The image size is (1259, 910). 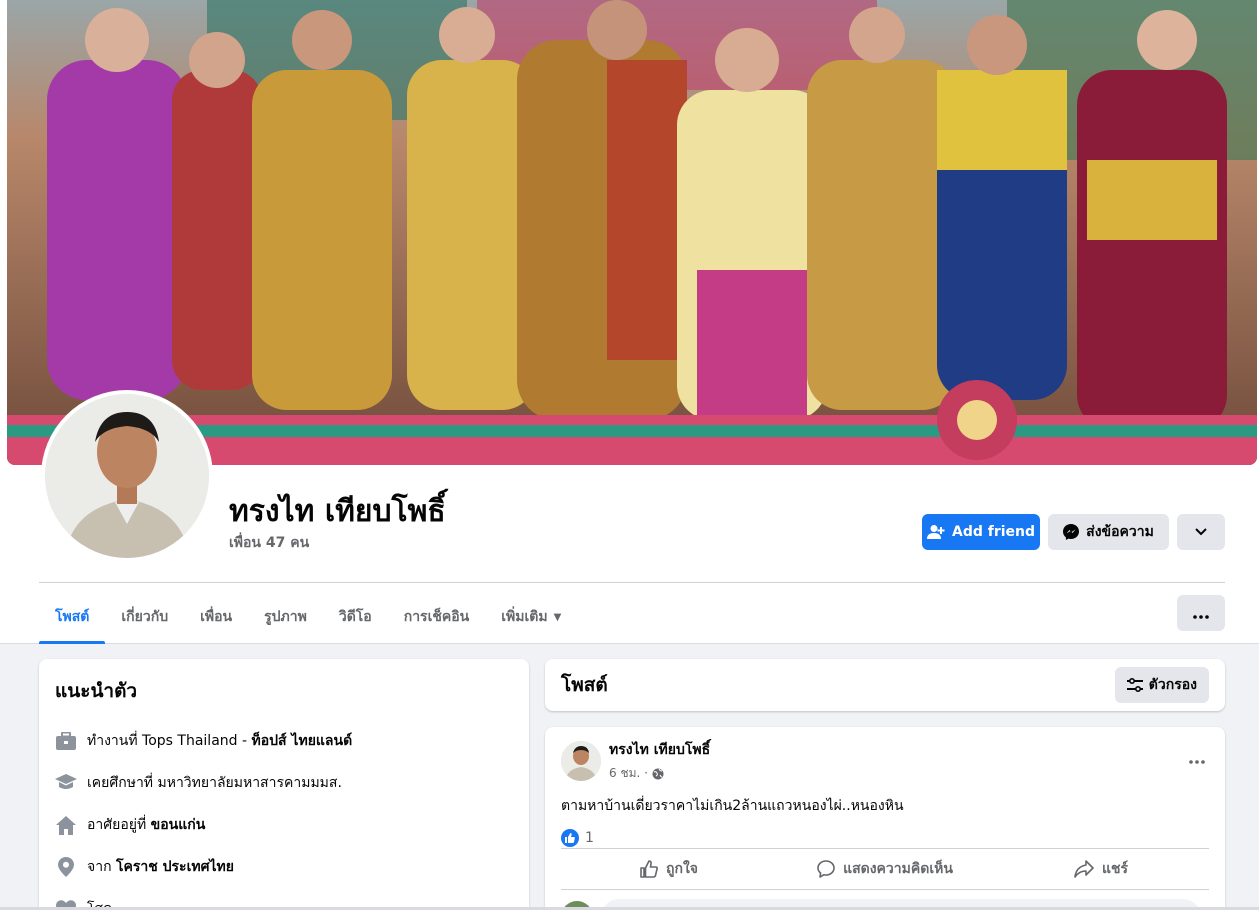 I want to click on like-label: ถูกใจ, so click(x=682, y=869).